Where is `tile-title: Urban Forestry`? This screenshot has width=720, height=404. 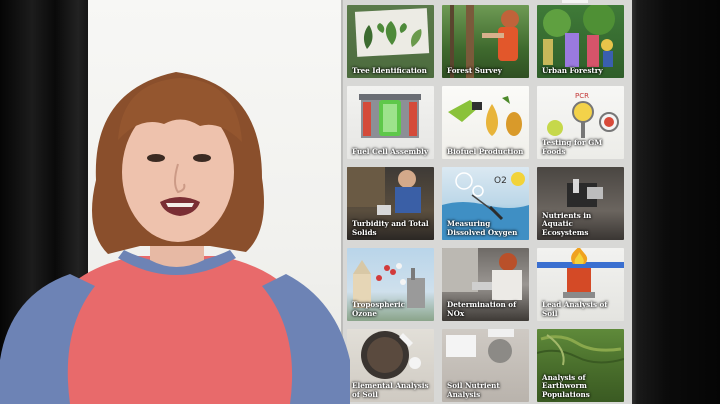
tile-title: Urban Forestry is located at coordinates (572, 70).